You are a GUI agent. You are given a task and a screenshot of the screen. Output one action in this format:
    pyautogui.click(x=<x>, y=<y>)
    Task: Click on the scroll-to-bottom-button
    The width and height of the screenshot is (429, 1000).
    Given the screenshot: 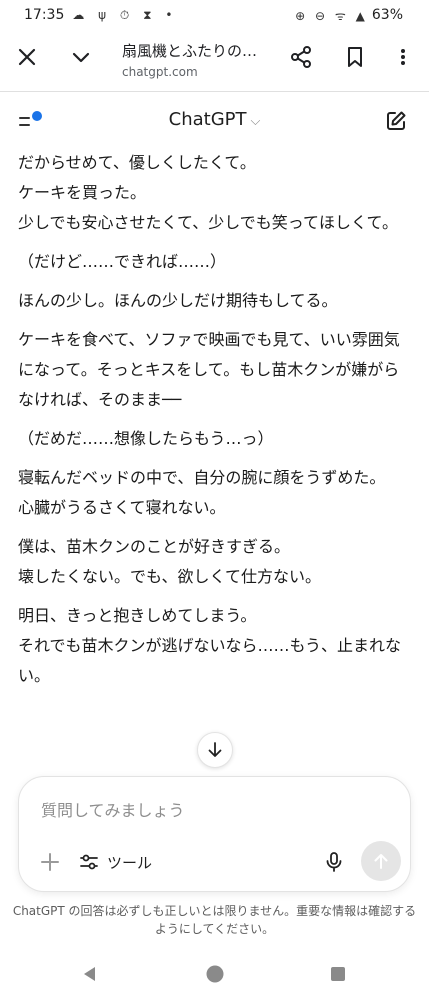 What is the action you would take?
    pyautogui.click(x=215, y=750)
    